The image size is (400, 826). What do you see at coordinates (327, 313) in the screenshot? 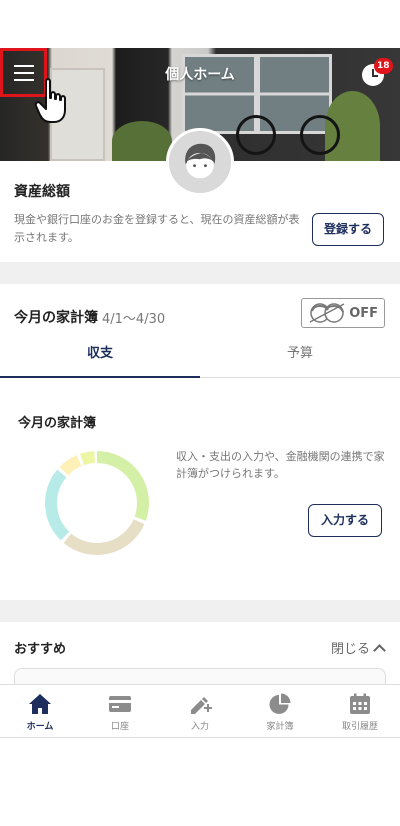
I see `couple-faces-icon` at bounding box center [327, 313].